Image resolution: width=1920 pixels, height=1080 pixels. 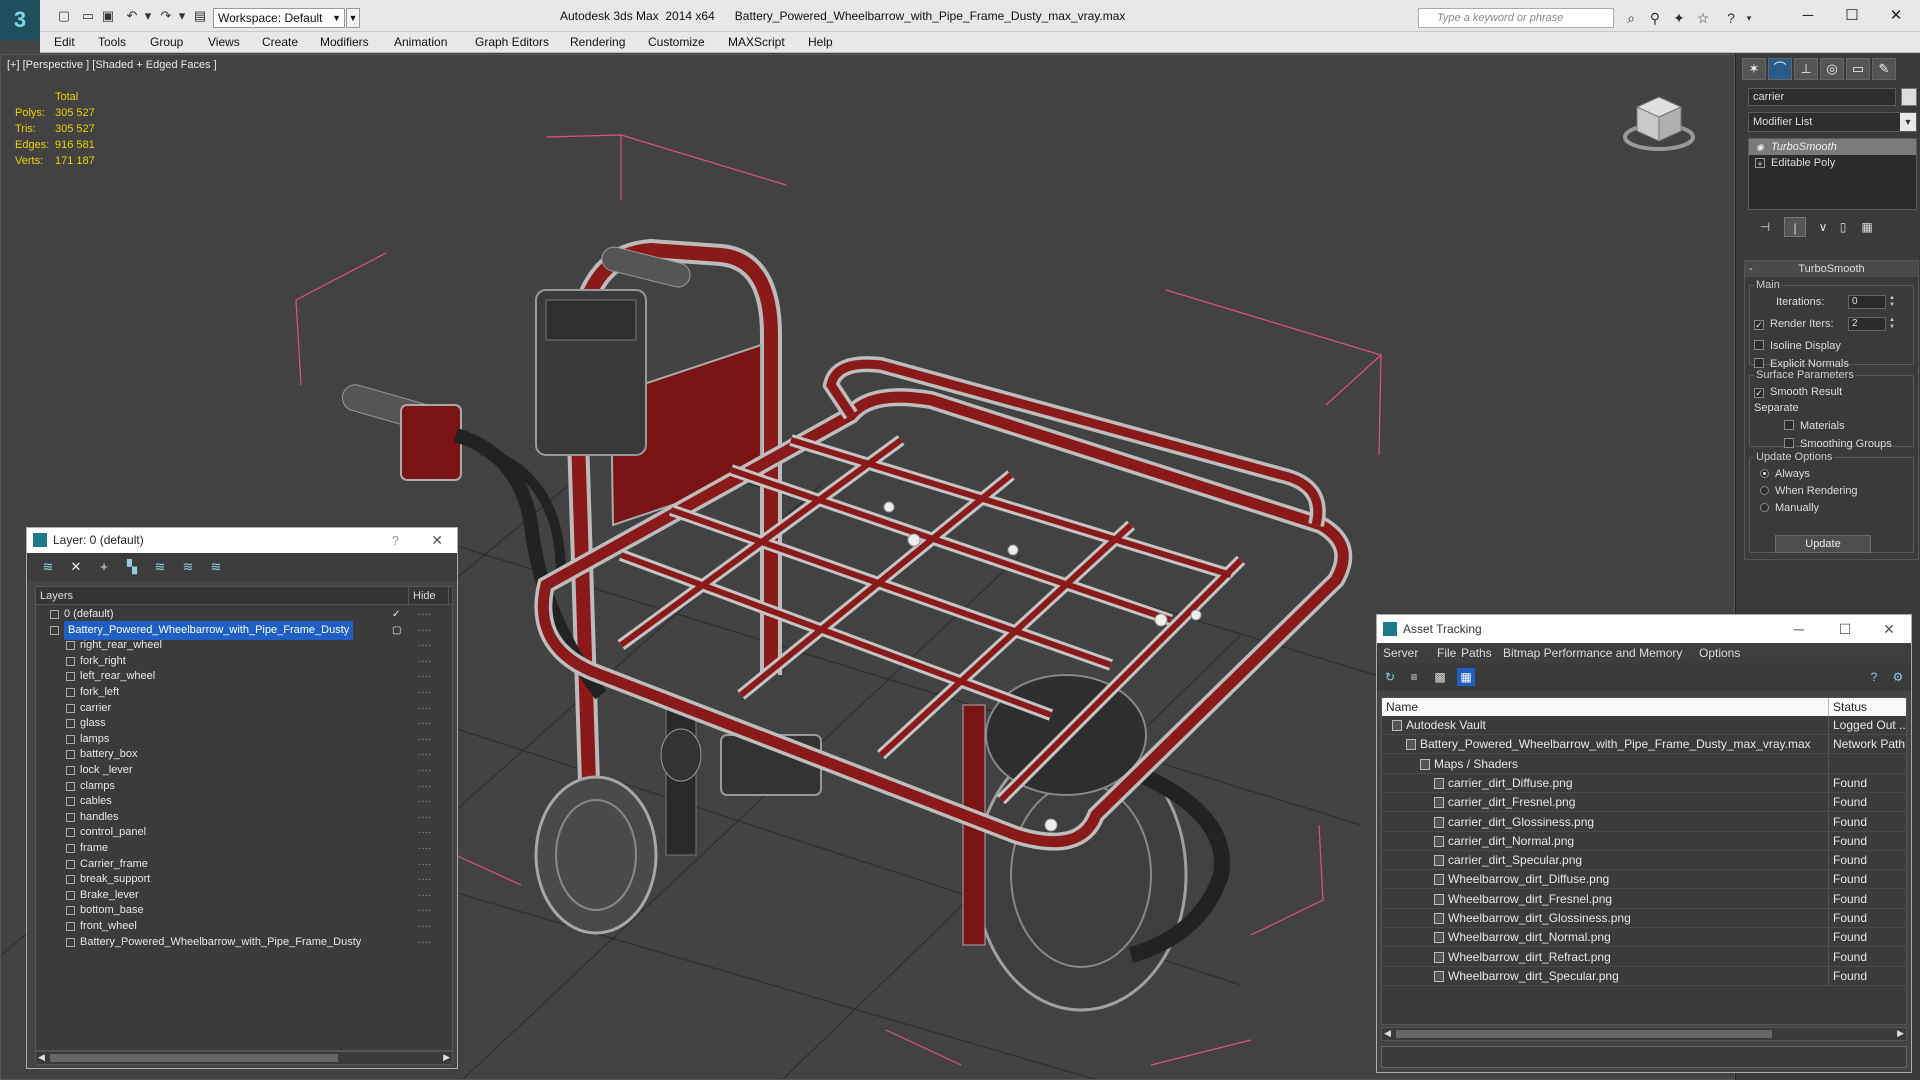 I want to click on app-logo-icon: 3, so click(x=20, y=20).